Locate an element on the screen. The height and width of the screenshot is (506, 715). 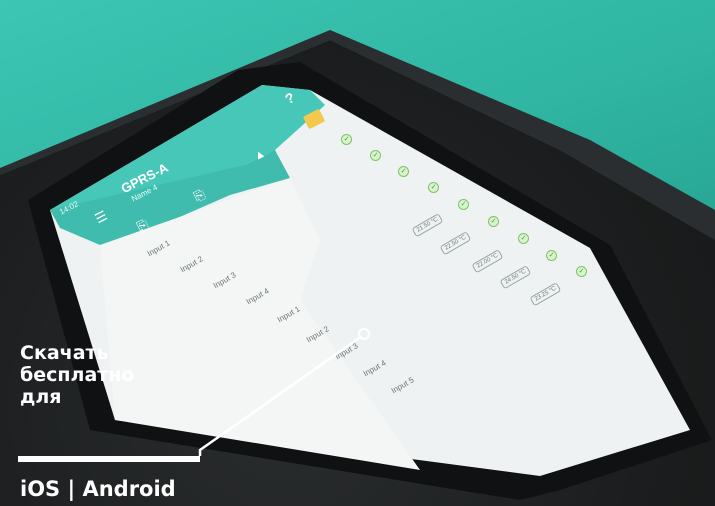
download-free-heading: Скачать бесплатно для is located at coordinates (77, 375).